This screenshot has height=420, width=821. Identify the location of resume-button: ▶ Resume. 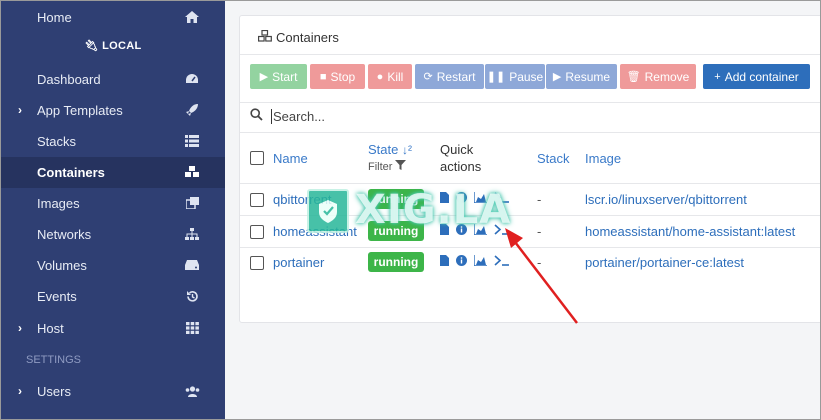
(581, 76).